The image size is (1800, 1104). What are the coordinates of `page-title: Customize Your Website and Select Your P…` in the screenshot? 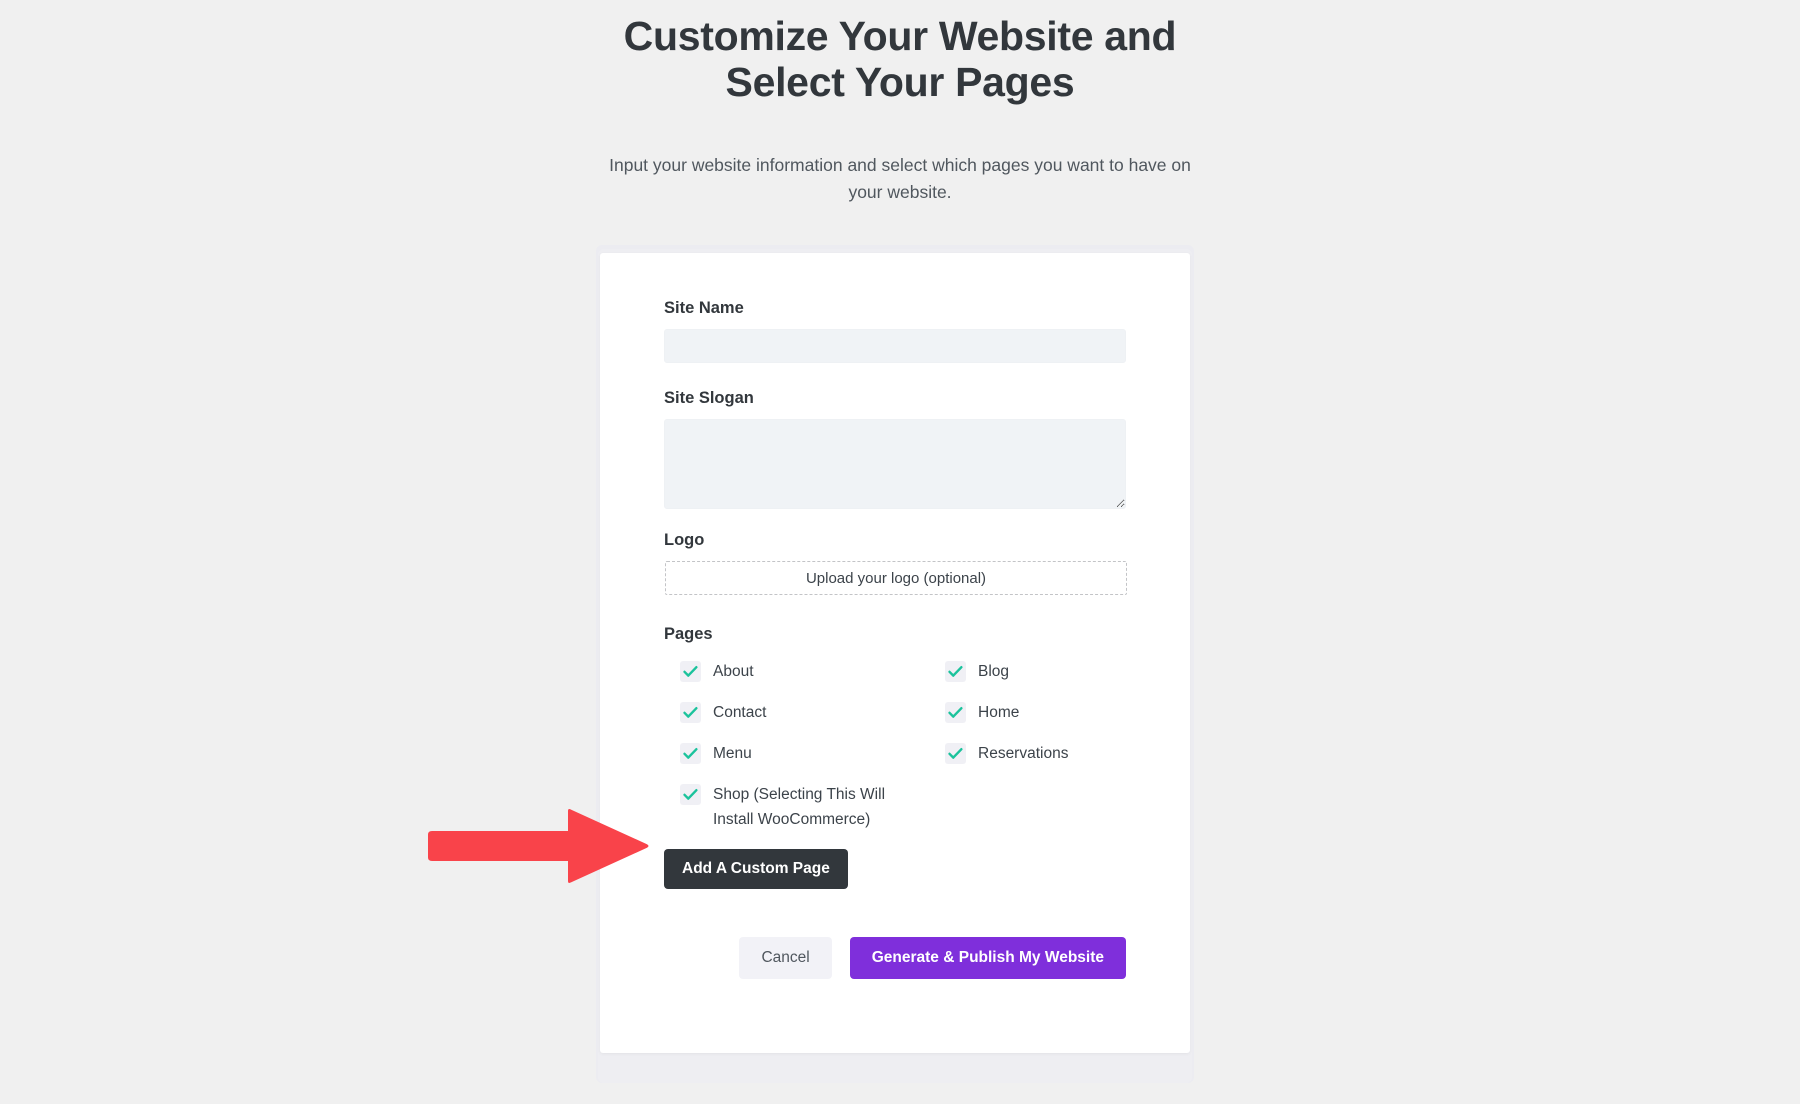 It's located at (900, 59).